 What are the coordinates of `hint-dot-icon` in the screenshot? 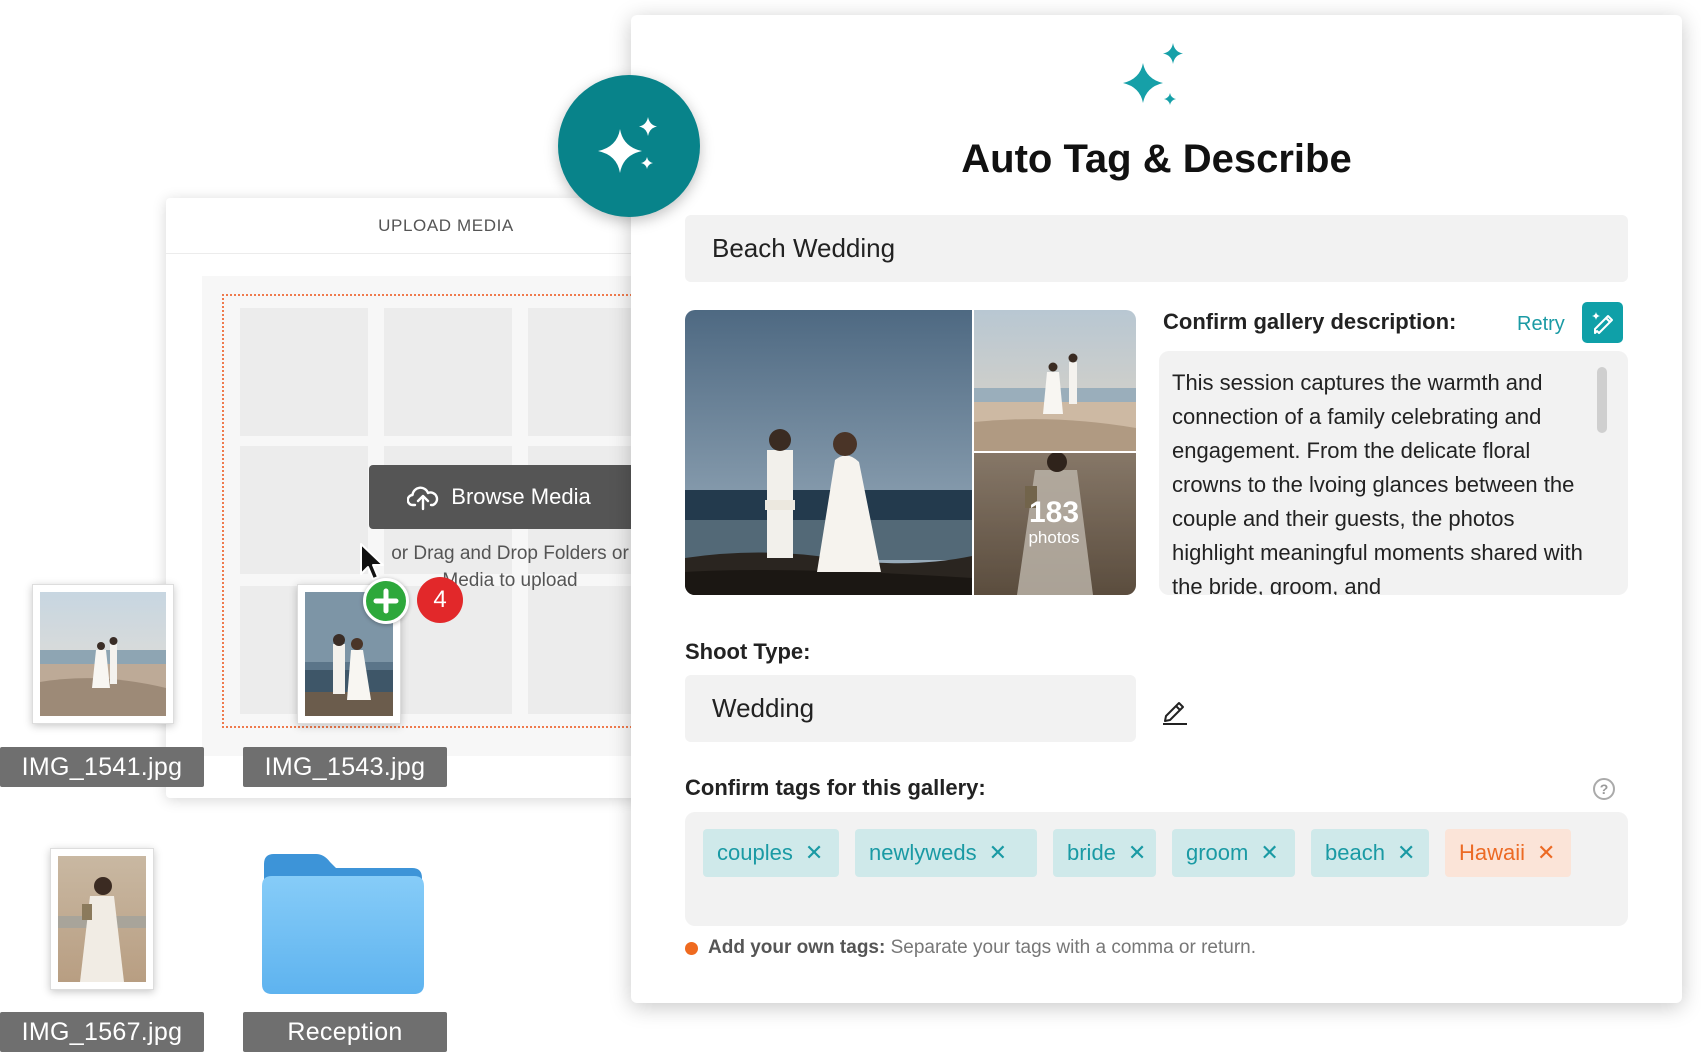 It's located at (691, 948).